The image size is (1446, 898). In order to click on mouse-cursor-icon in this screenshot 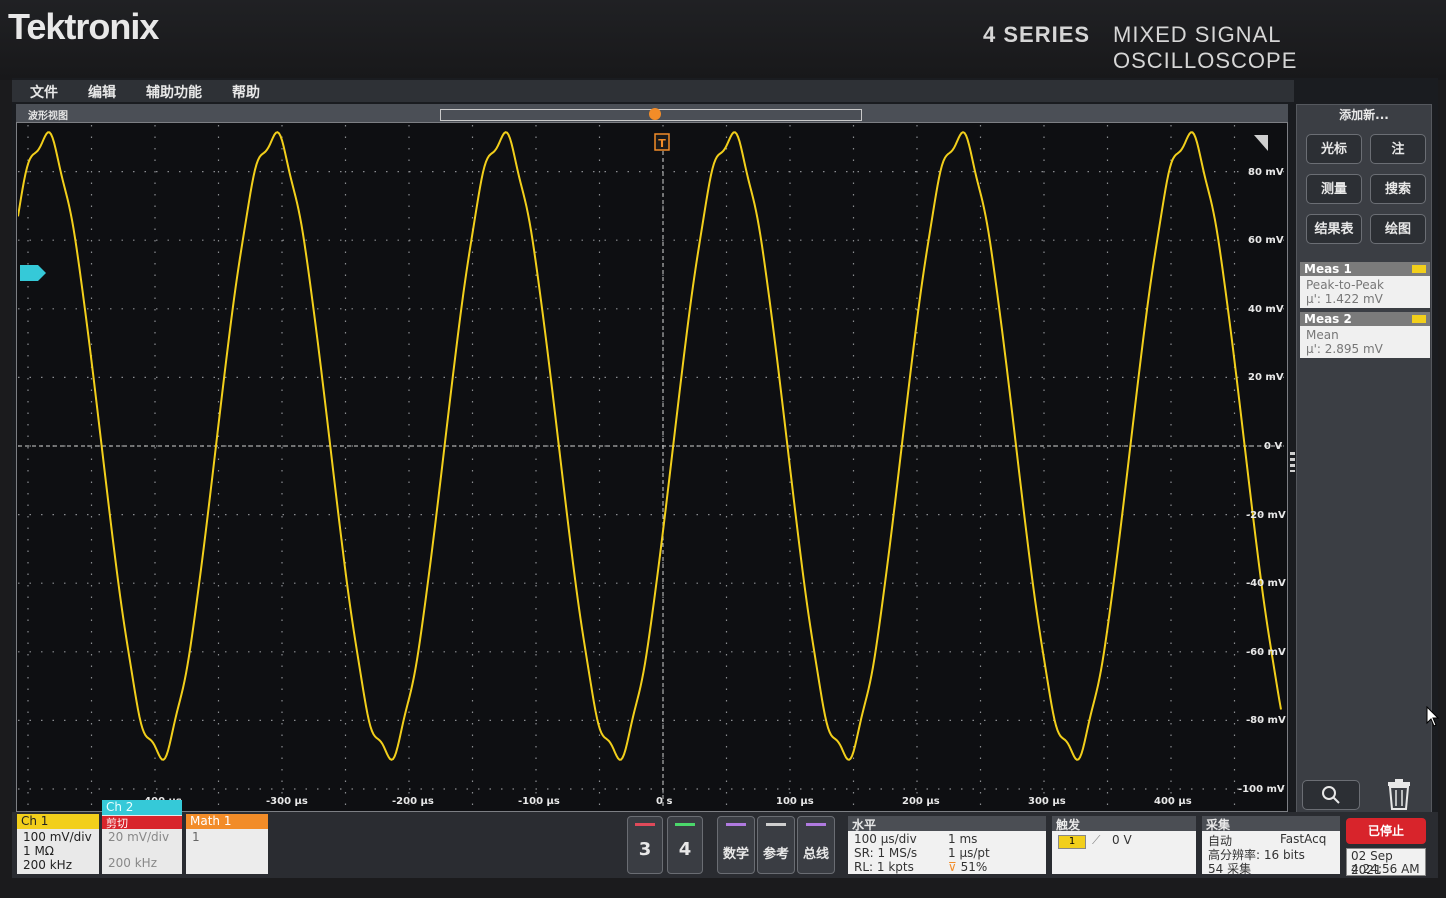, I will do `click(1433, 718)`.